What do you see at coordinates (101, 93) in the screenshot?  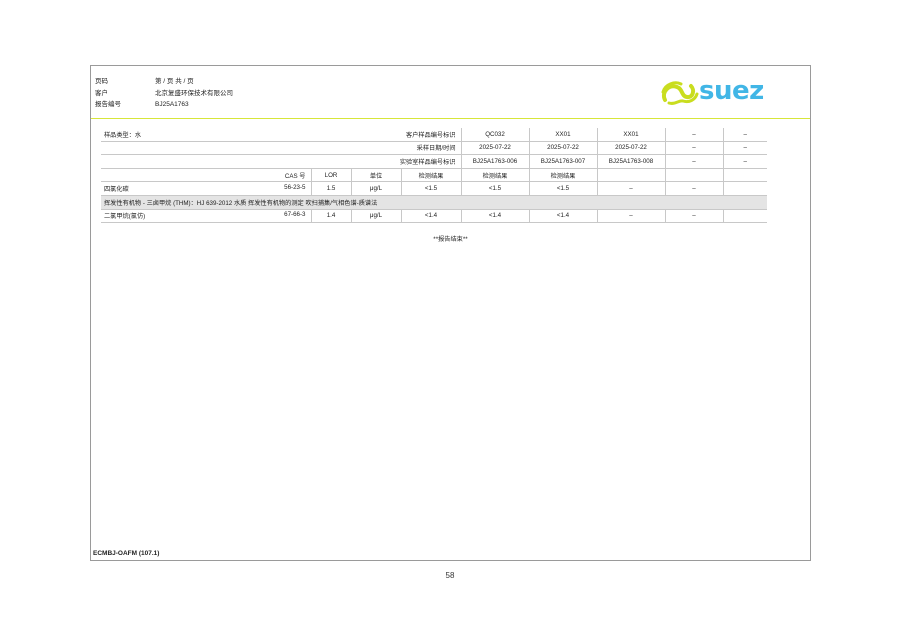 I see `client-label: 客户` at bounding box center [101, 93].